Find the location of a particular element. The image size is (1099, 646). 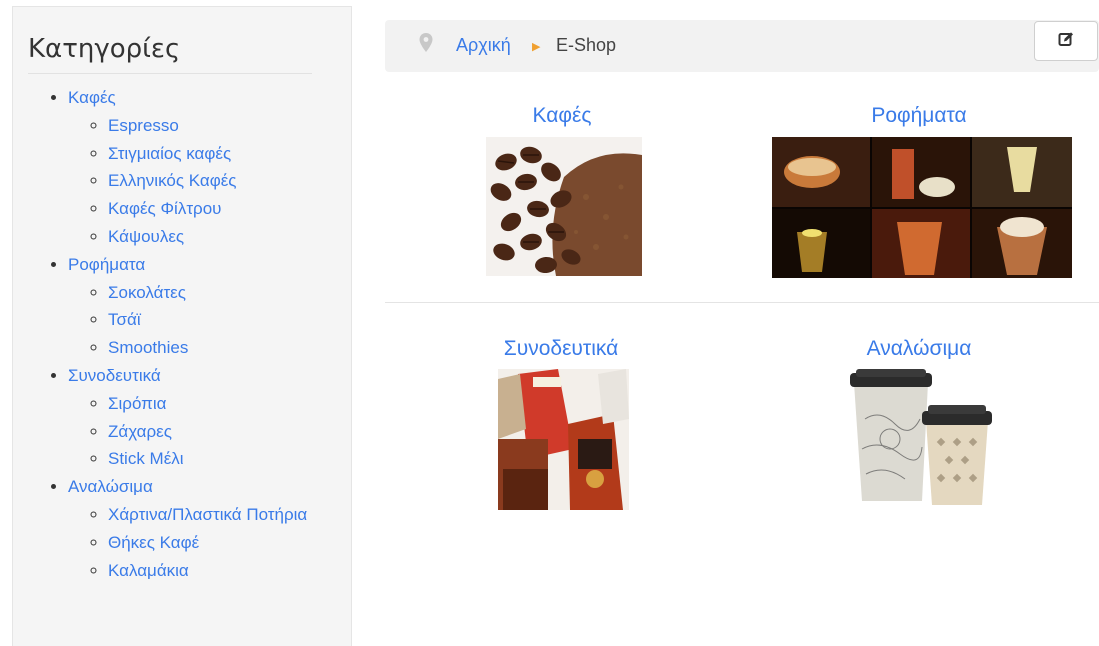

edit-button is located at coordinates (1066, 41).